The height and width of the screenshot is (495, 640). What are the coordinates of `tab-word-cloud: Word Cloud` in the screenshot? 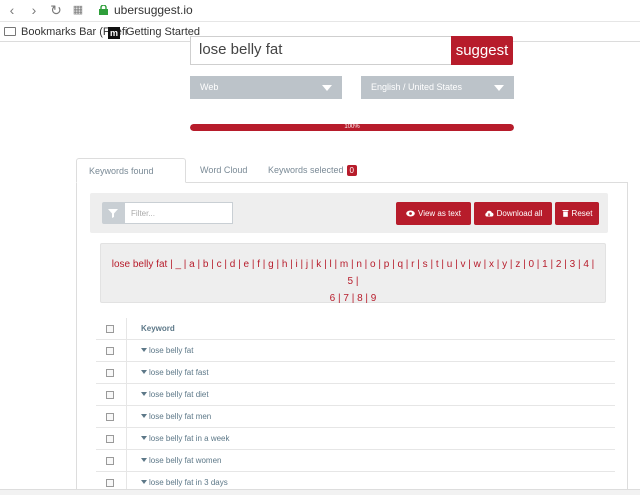 It's located at (223, 170).